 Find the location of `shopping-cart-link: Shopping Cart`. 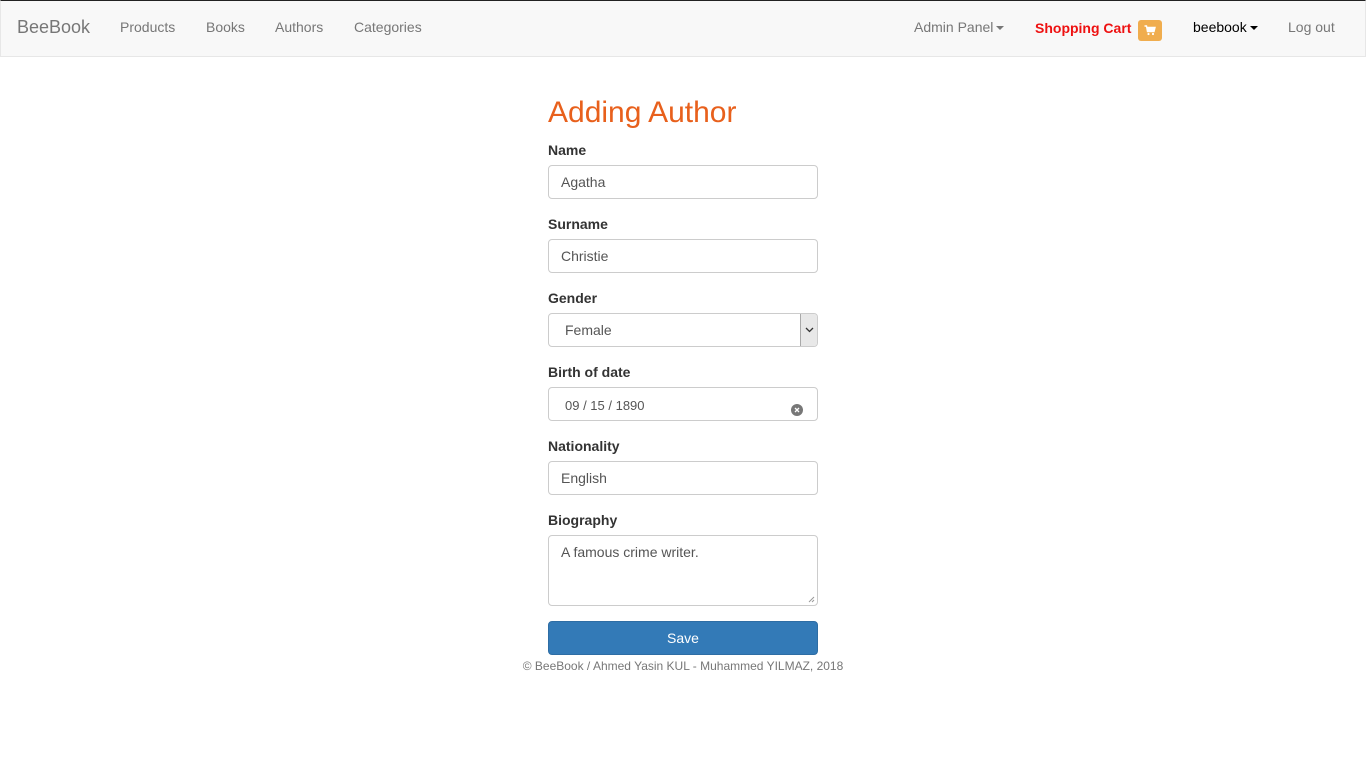

shopping-cart-link: Shopping Cart is located at coordinates (1083, 28).